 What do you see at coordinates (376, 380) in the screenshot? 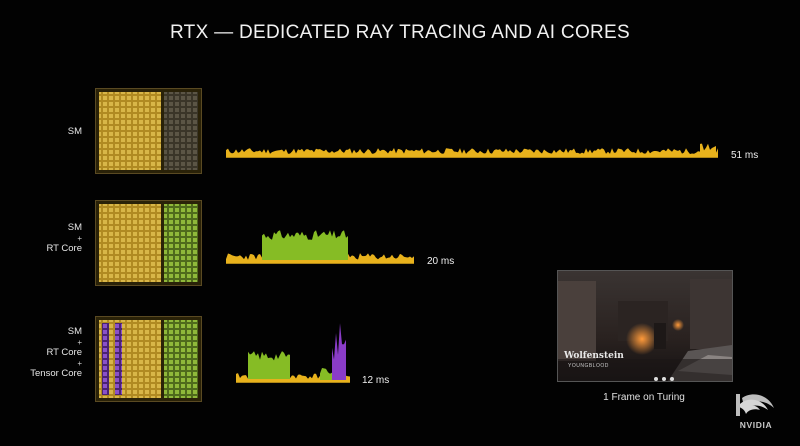
I see `frame-time-sm-rt-tensor: 12 ms` at bounding box center [376, 380].